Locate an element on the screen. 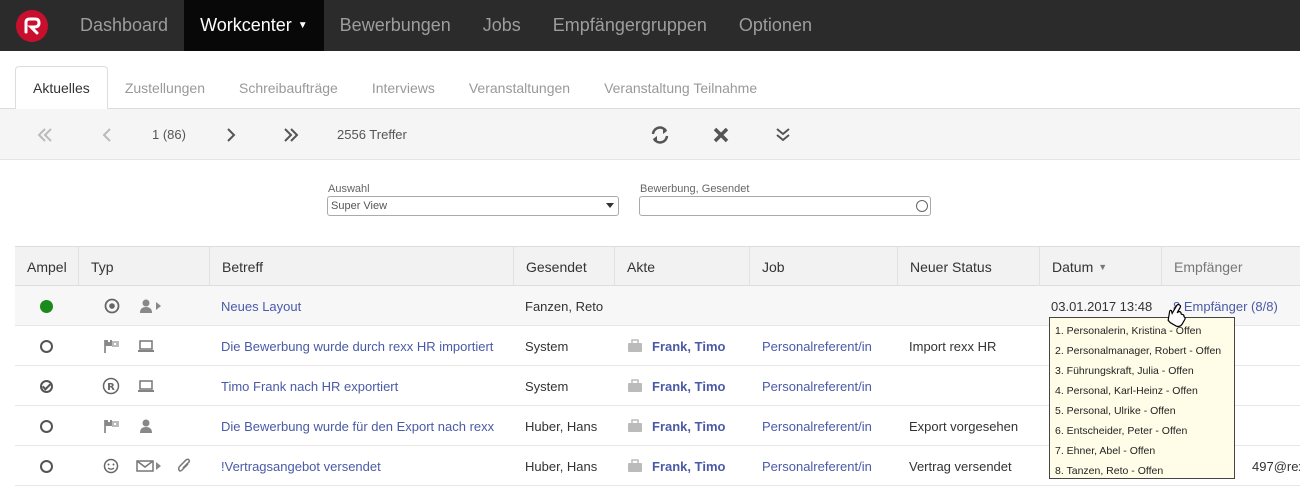 The width and height of the screenshot is (1300, 486). app-logo is located at coordinates (32, 25).